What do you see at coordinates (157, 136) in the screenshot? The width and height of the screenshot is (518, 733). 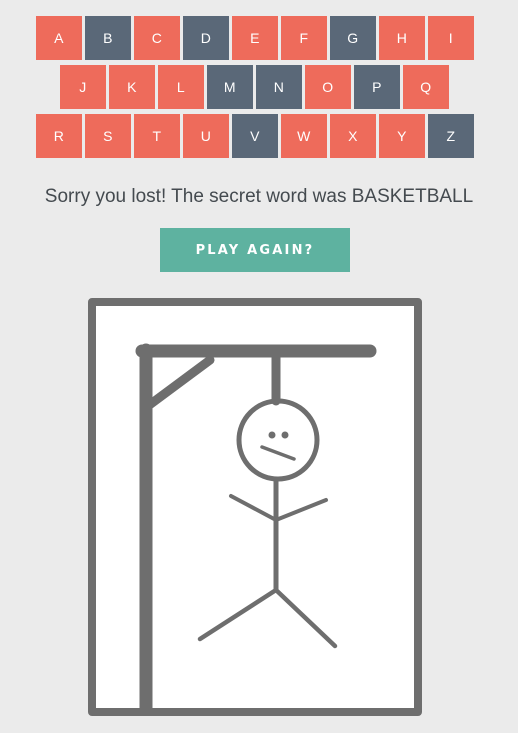 I see `key-t: T` at bounding box center [157, 136].